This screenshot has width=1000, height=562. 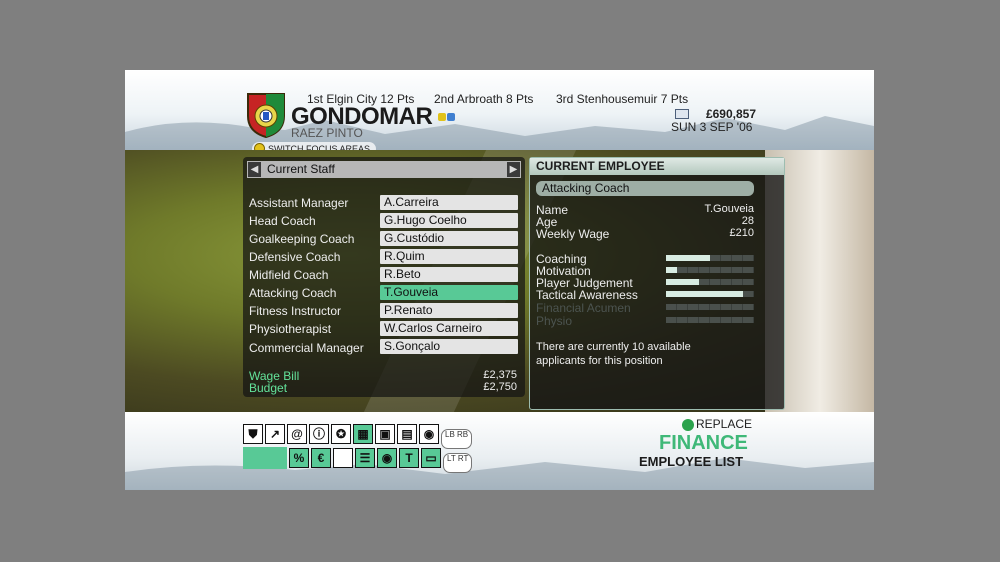 I want to click on staff-name-assistant-manager: A.Carreira, so click(x=449, y=202).